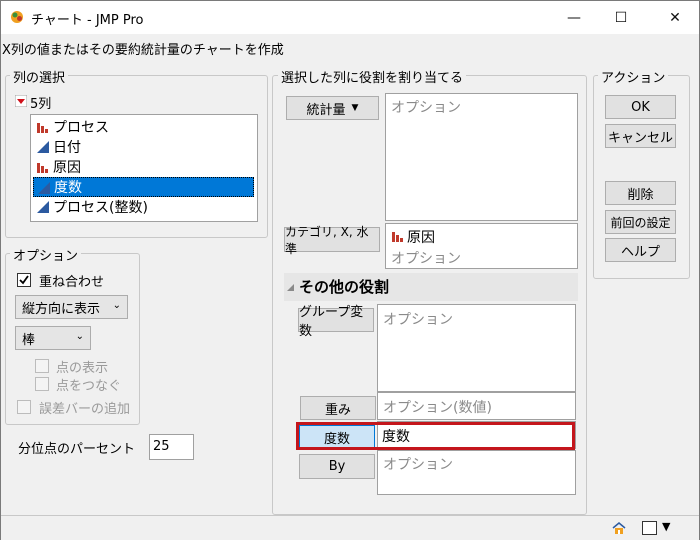  Describe the element at coordinates (476, 406) in the screenshot. I see `weight-role-box: オプション(数値)` at that location.